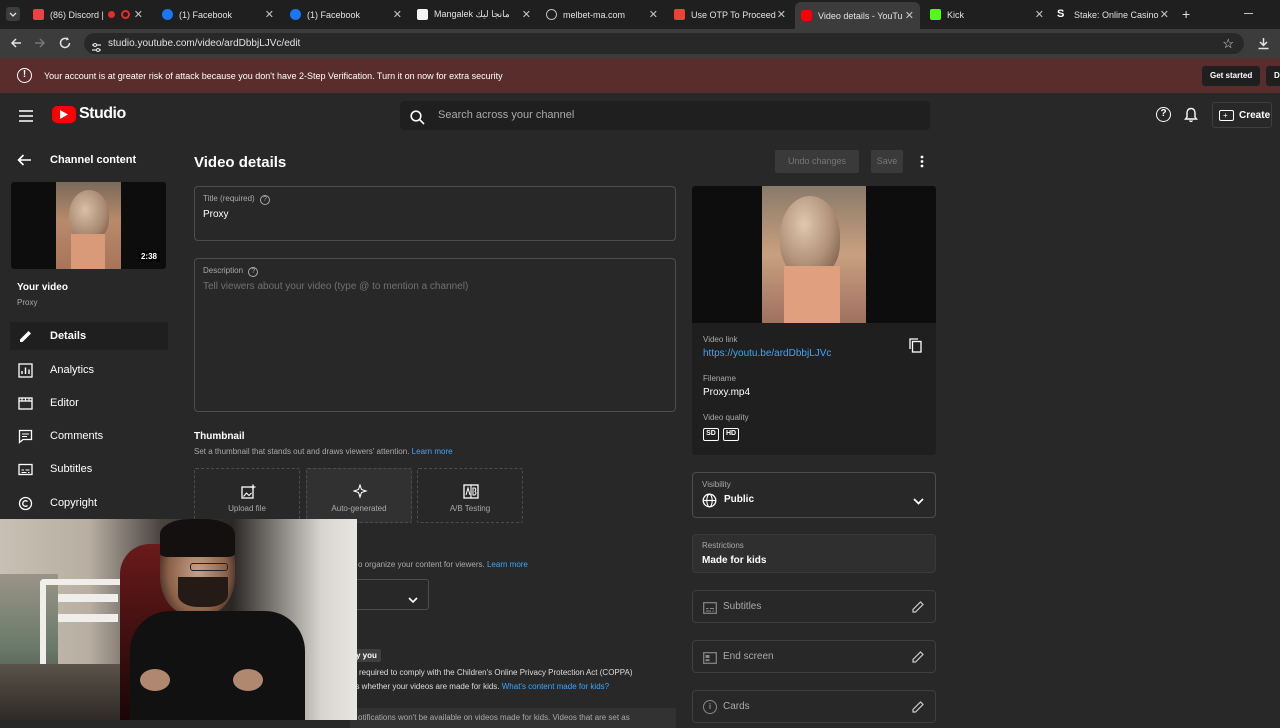  What do you see at coordinates (24, 75) in the screenshot?
I see `alert-icon: !` at bounding box center [24, 75].